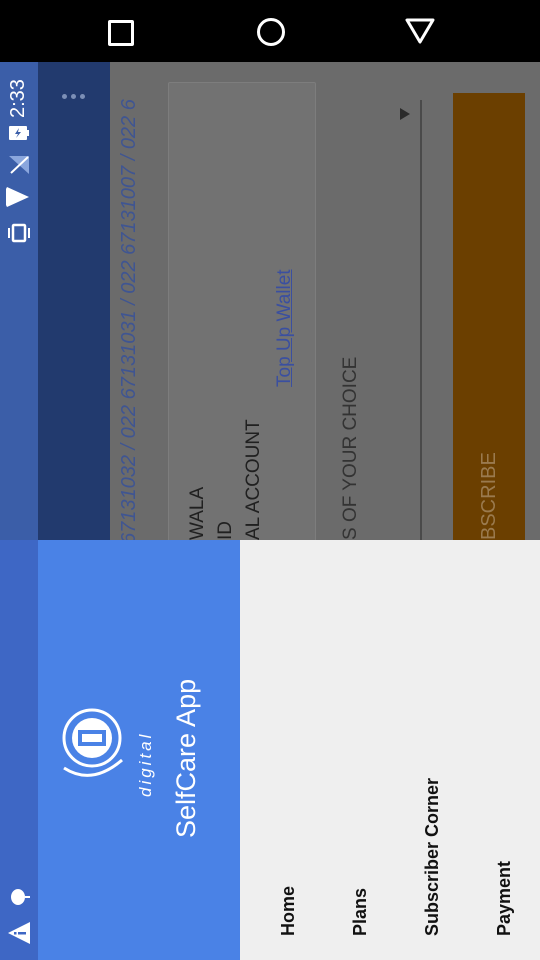  What do you see at coordinates (405, 114) in the screenshot?
I see `dropdown-arrow-icon` at bounding box center [405, 114].